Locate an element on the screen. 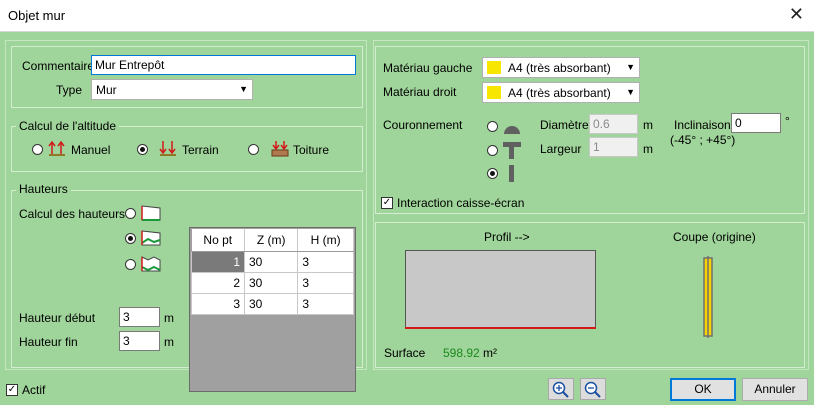 This screenshot has height=405, width=814. inclinaison-unit: ° is located at coordinates (787, 121).